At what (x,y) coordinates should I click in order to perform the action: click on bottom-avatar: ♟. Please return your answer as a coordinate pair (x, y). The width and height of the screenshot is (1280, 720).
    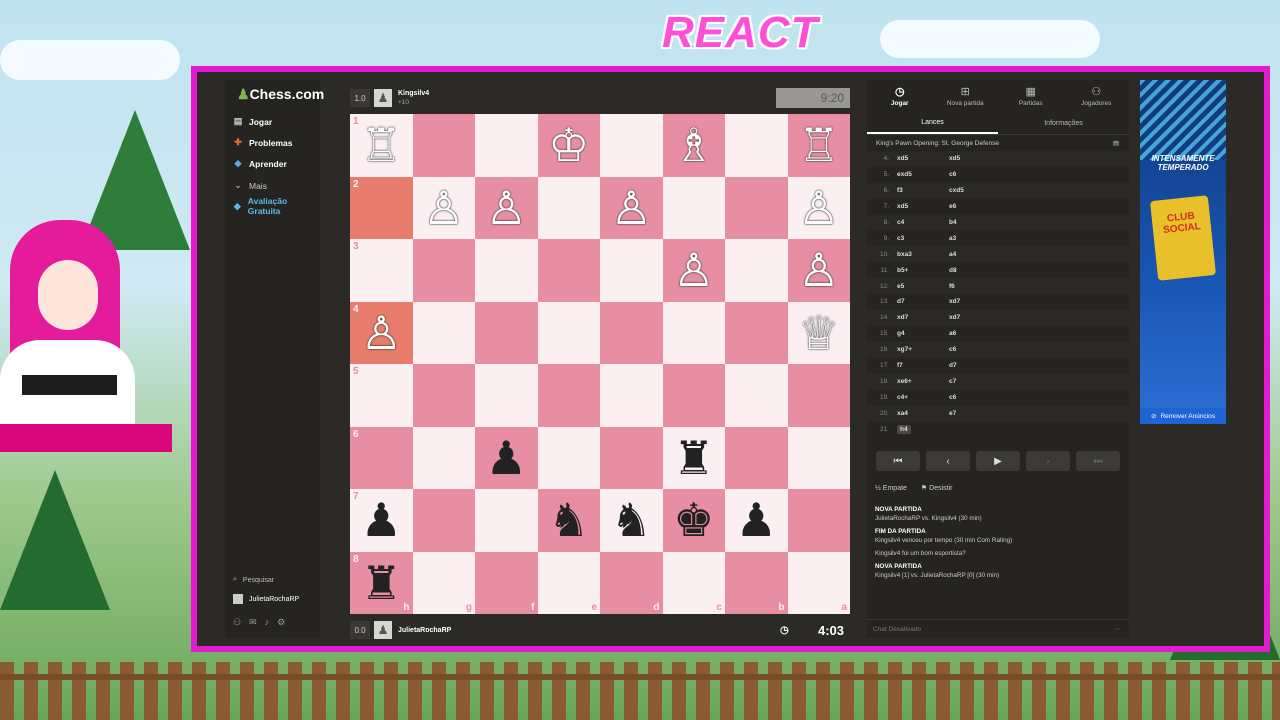
    Looking at the image, I should click on (383, 630).